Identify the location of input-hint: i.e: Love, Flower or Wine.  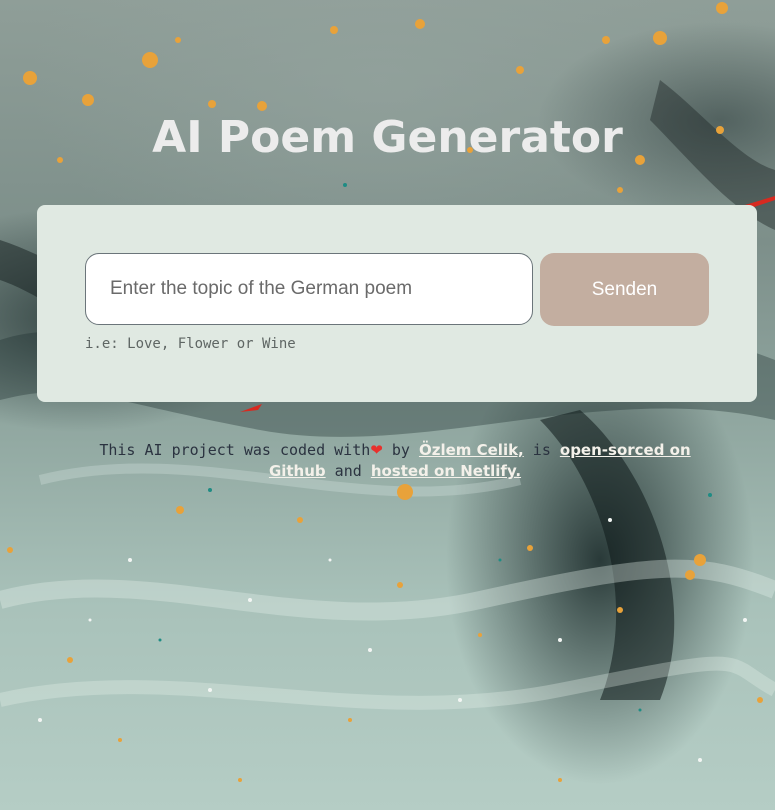
(190, 344).